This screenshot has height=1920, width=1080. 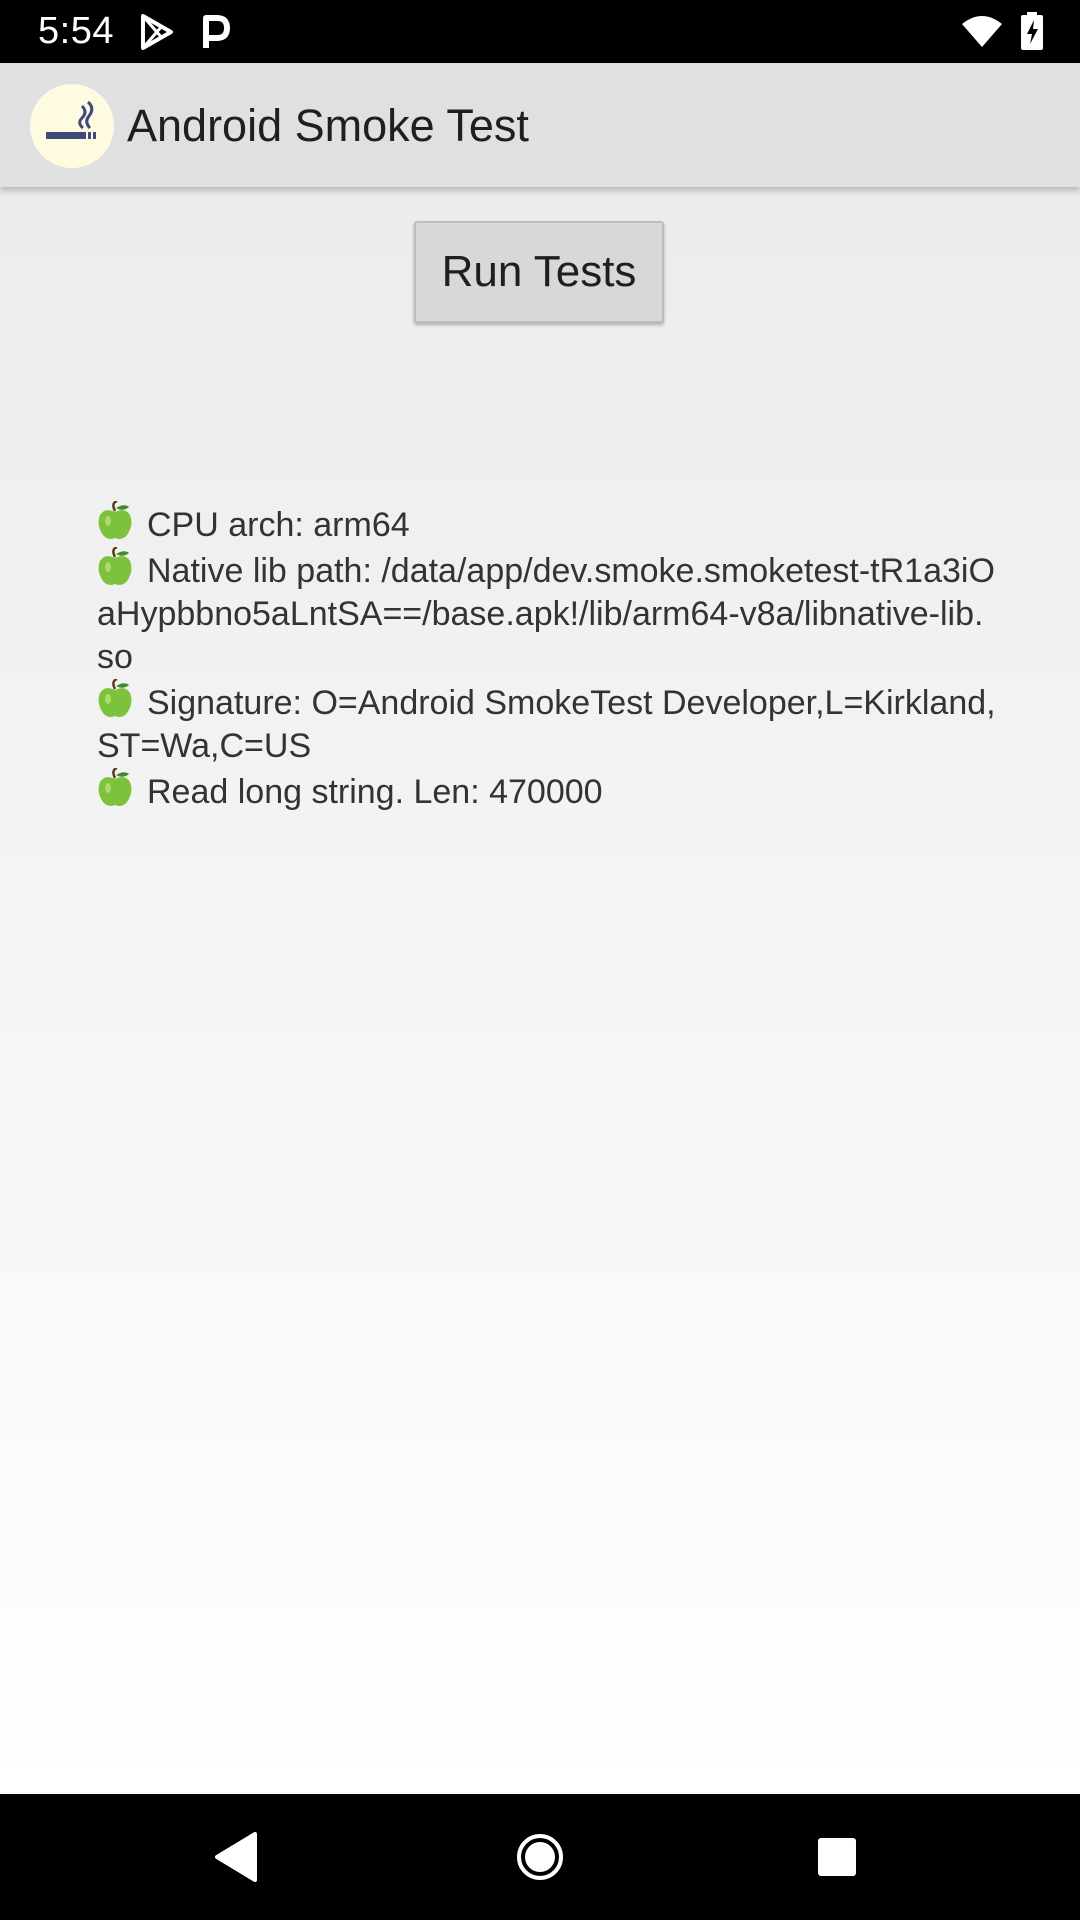 What do you see at coordinates (982, 31) in the screenshot?
I see `wifi-icon` at bounding box center [982, 31].